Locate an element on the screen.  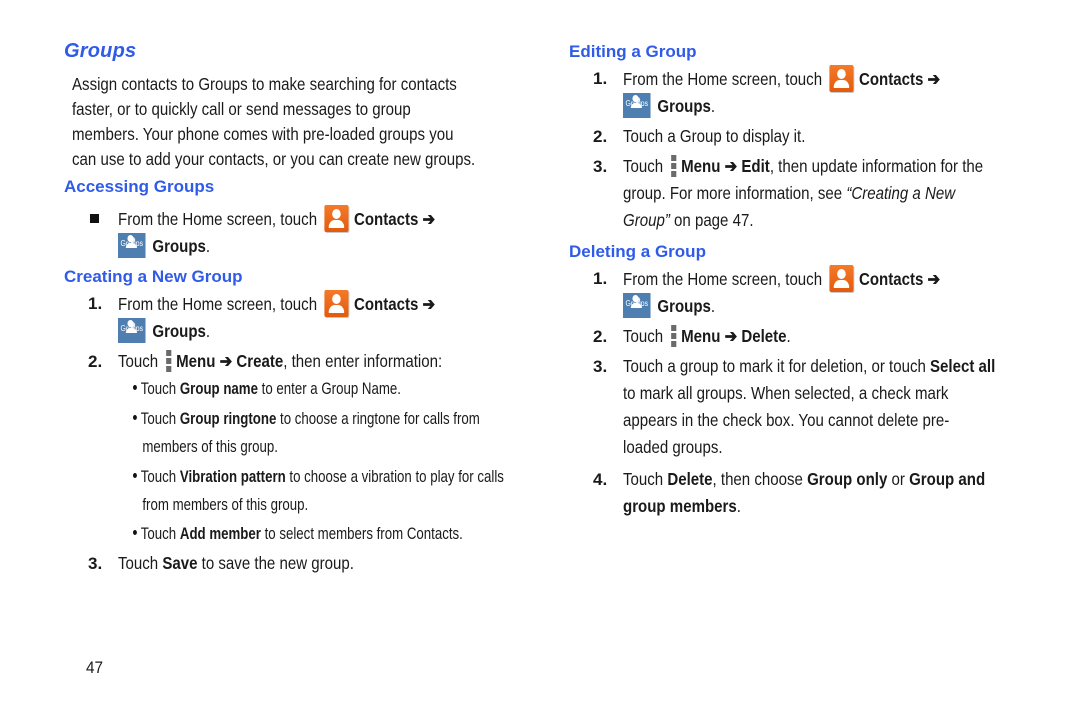
square-bullet-icon is located at coordinates (94, 218).